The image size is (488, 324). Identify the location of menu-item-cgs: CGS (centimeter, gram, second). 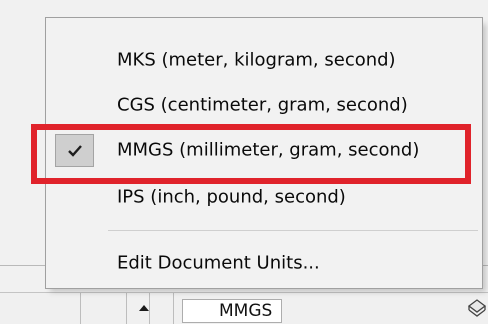
(264, 105).